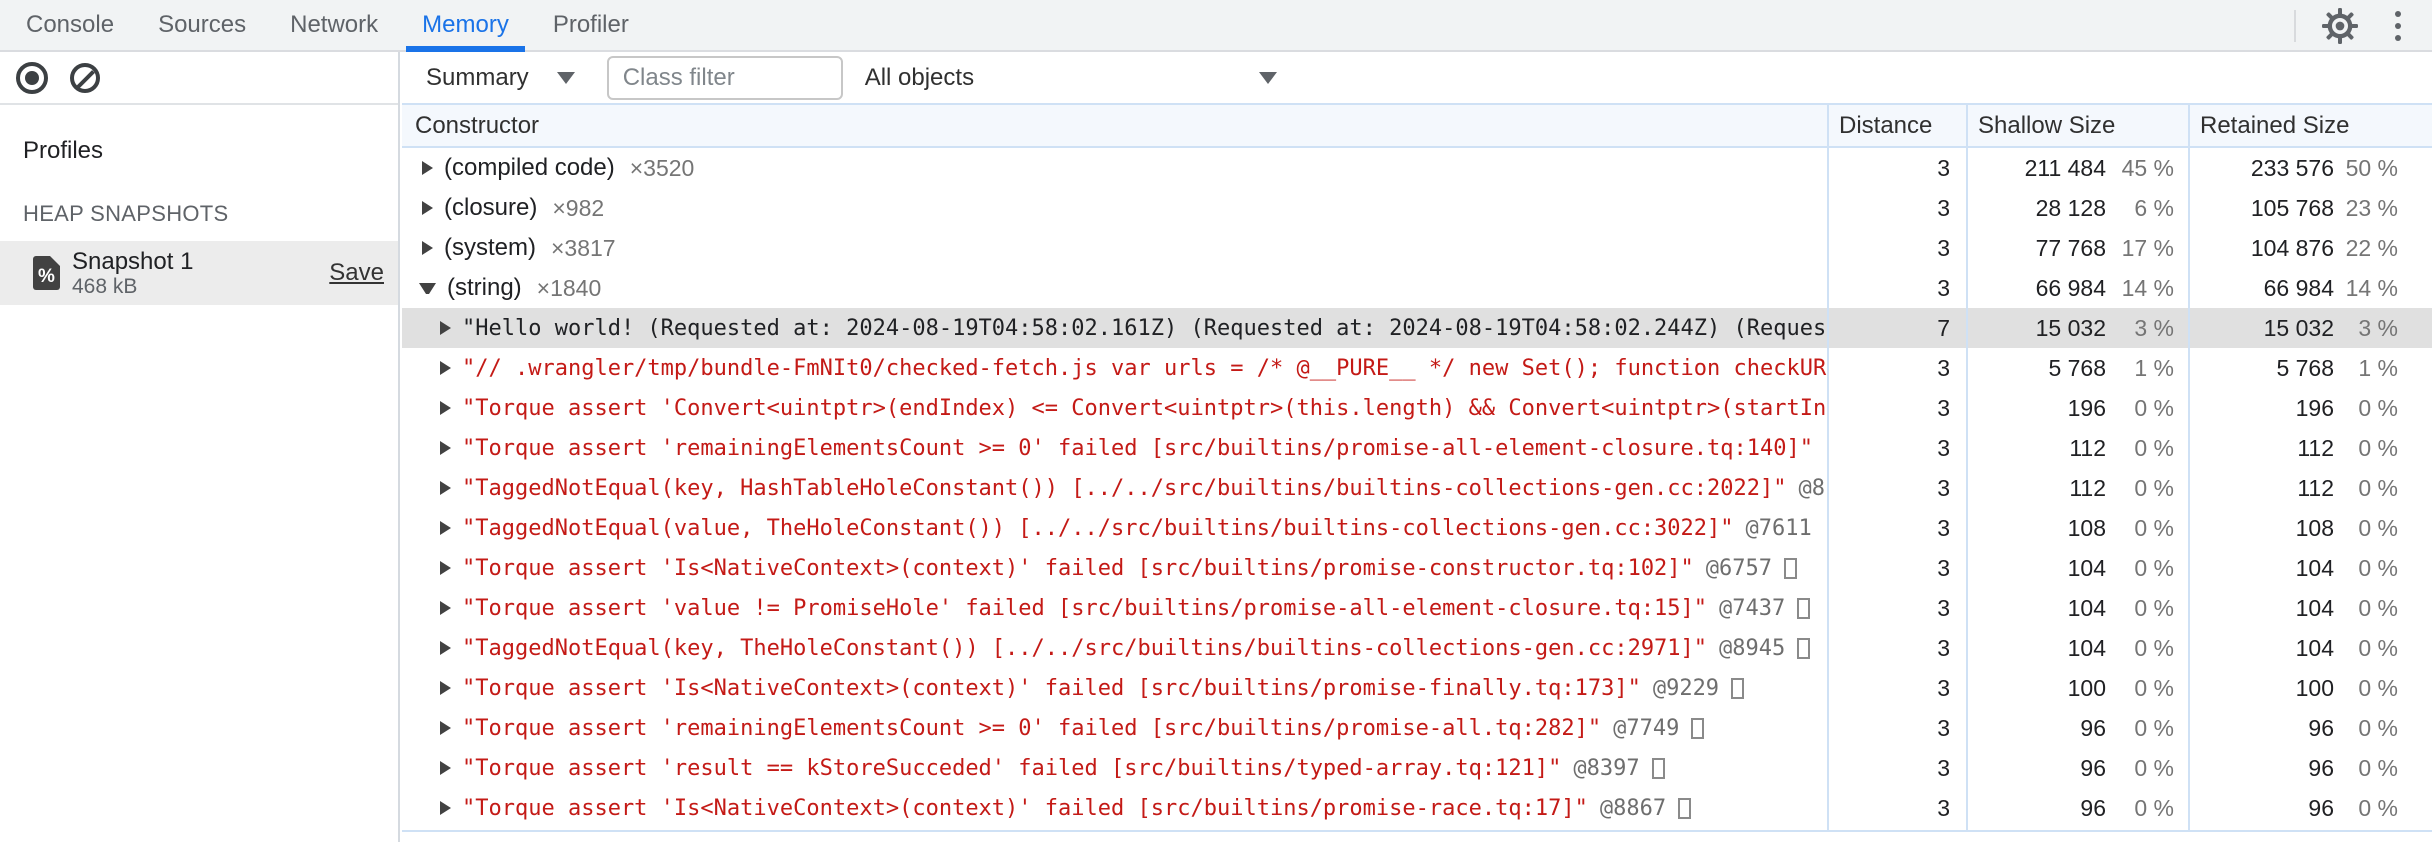 This screenshot has height=842, width=2432. I want to click on object-scope-select: All objects, so click(1071, 78).